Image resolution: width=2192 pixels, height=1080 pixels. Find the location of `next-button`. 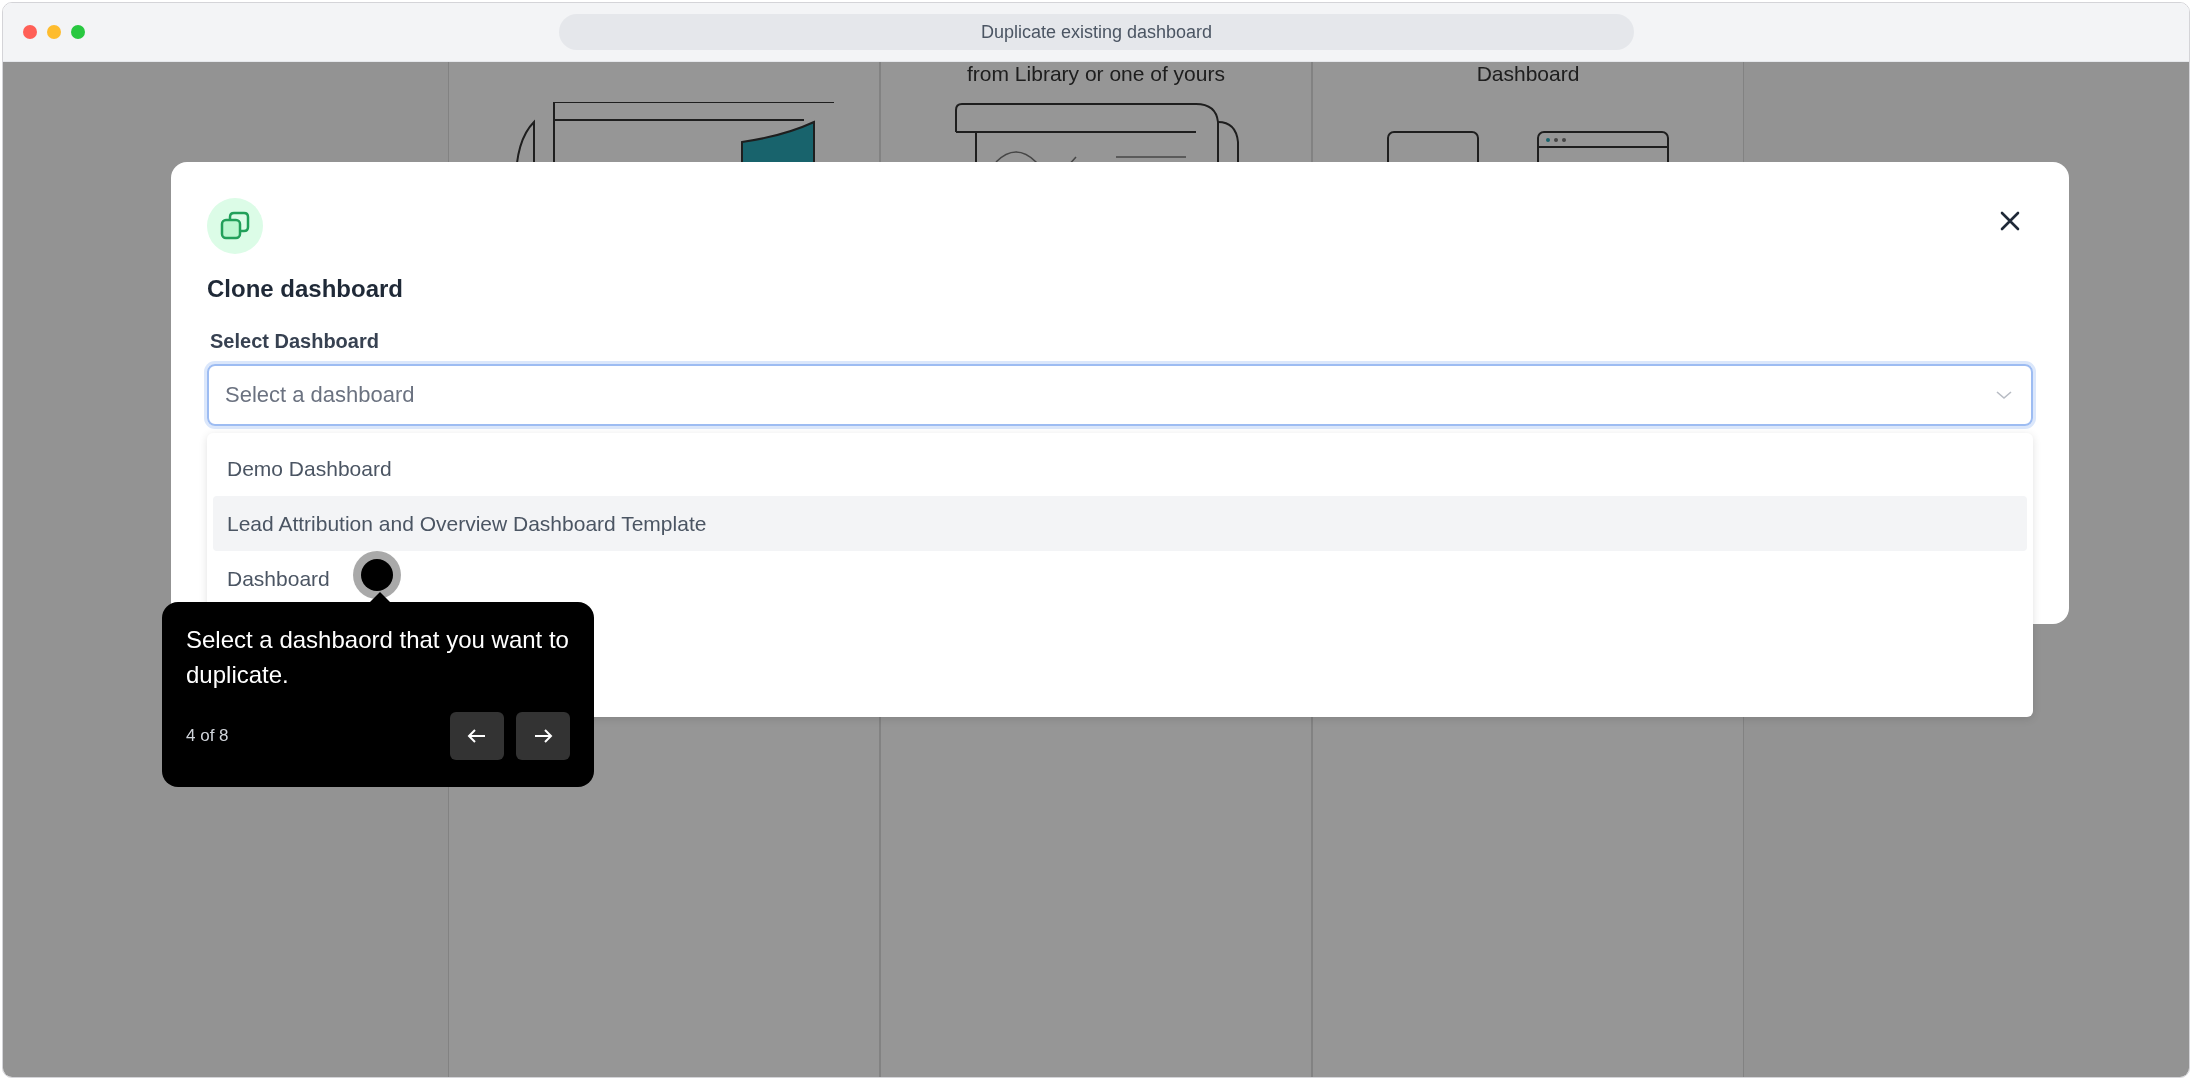

next-button is located at coordinates (543, 736).